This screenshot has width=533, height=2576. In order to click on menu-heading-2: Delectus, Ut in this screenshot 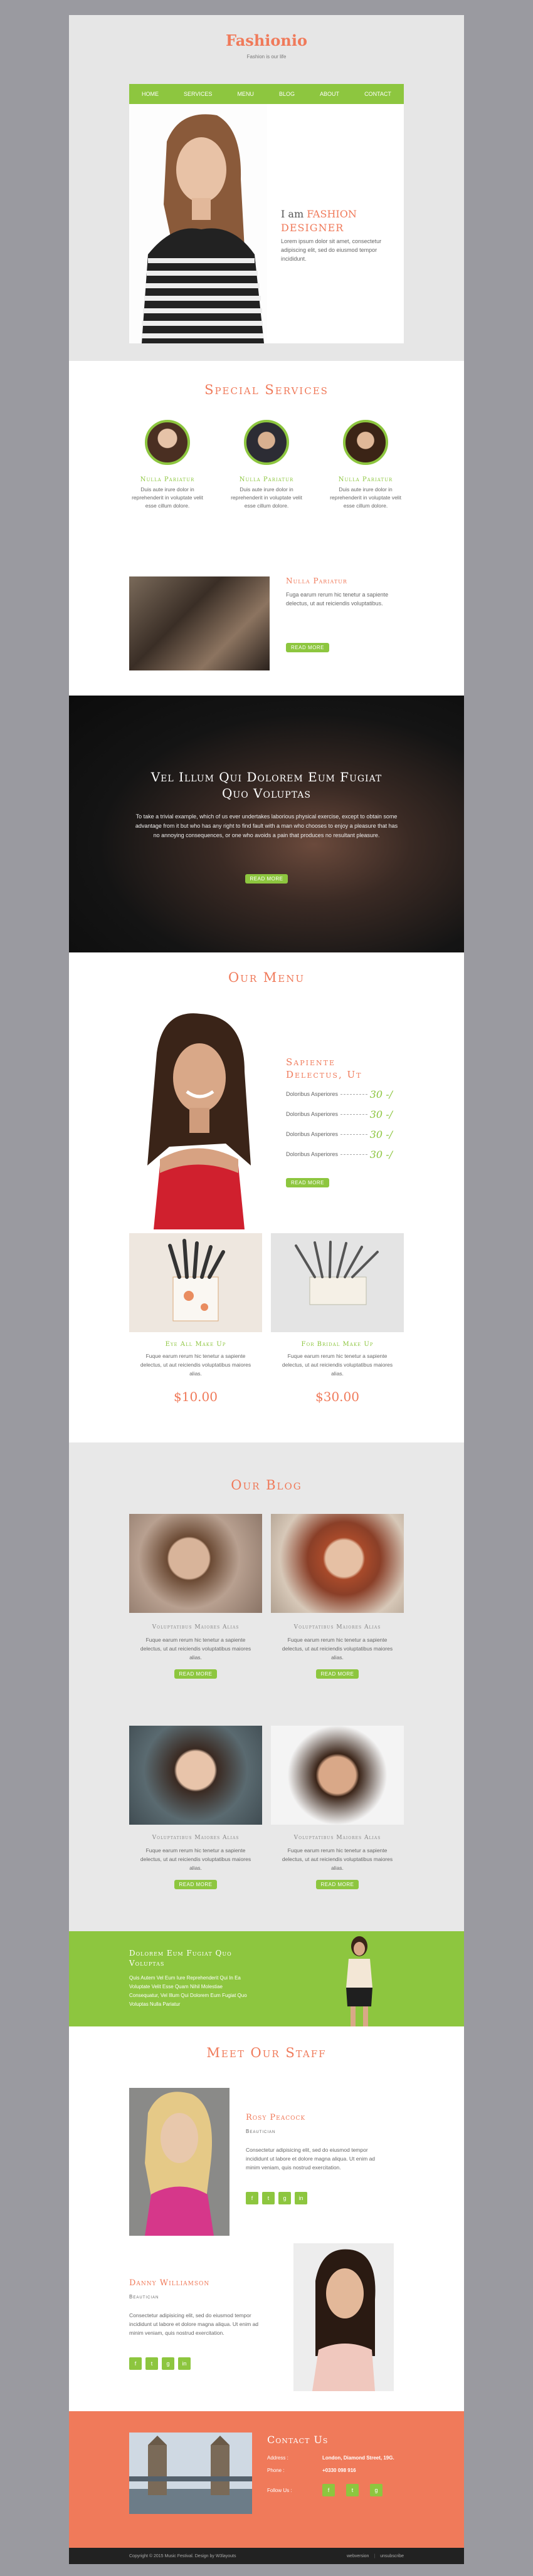, I will do `click(324, 1074)`.